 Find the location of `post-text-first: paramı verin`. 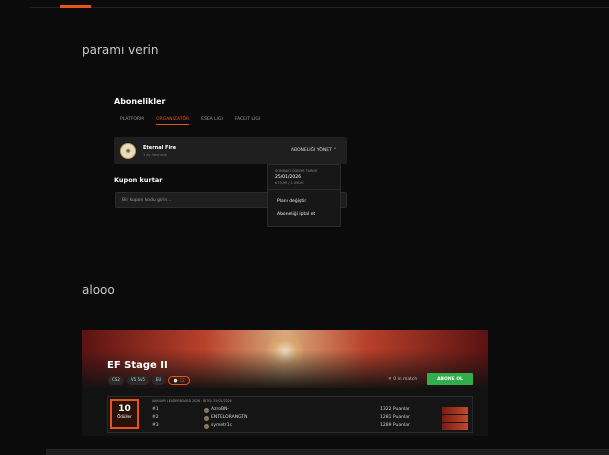

post-text-first: paramı verin is located at coordinates (120, 50).